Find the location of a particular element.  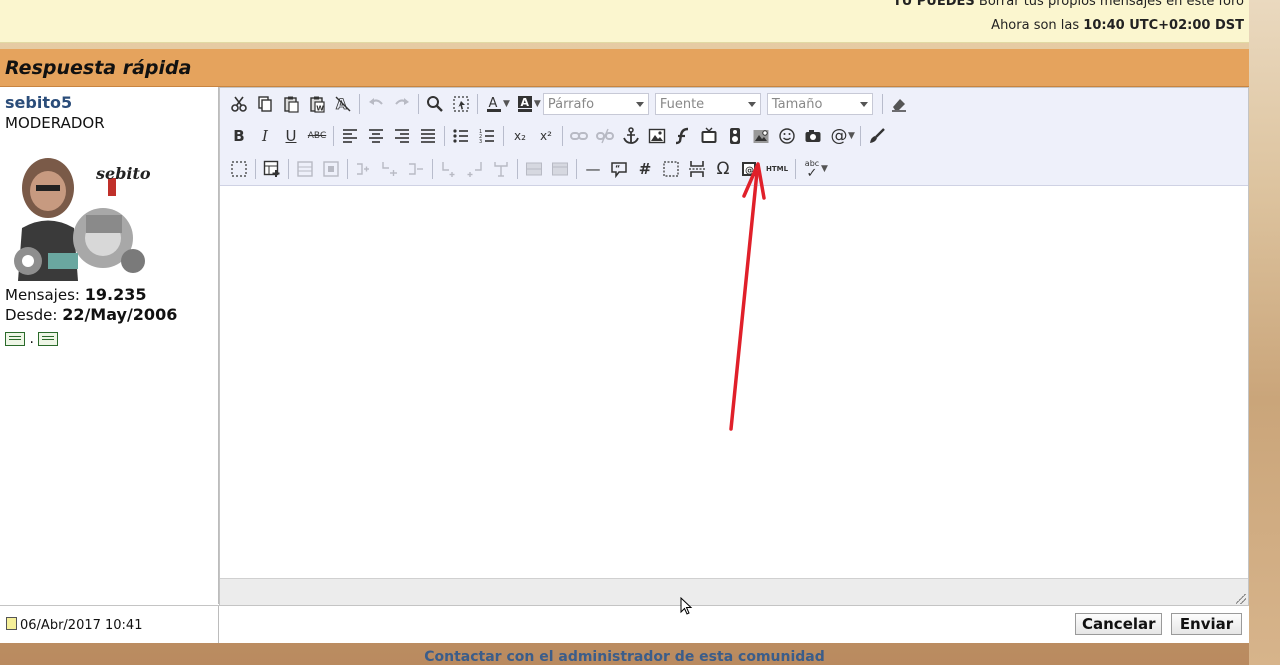

delete-column-icon is located at coordinates (501, 169).